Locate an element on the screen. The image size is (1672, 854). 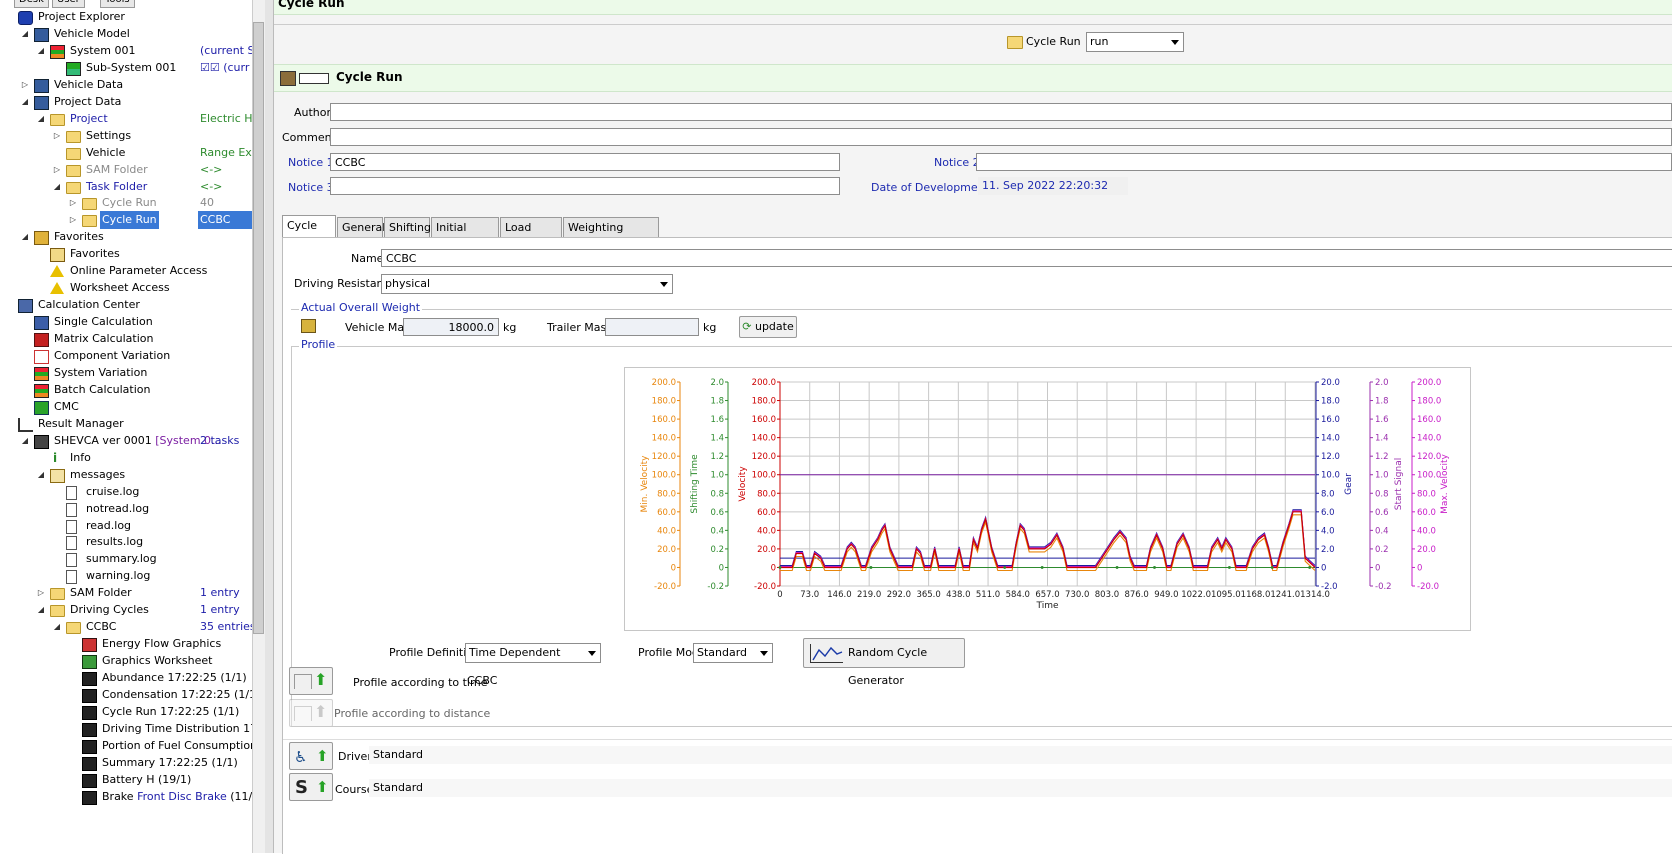
tree-item: Abundance 17:22:25 (1/1) is located at coordinates (126, 678).